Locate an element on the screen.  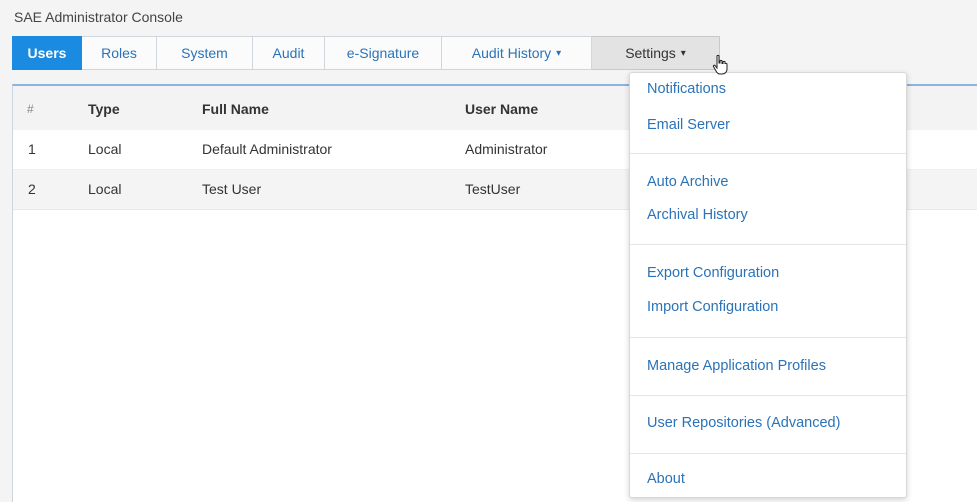
tab-system-label: System is located at coordinates (204, 53).